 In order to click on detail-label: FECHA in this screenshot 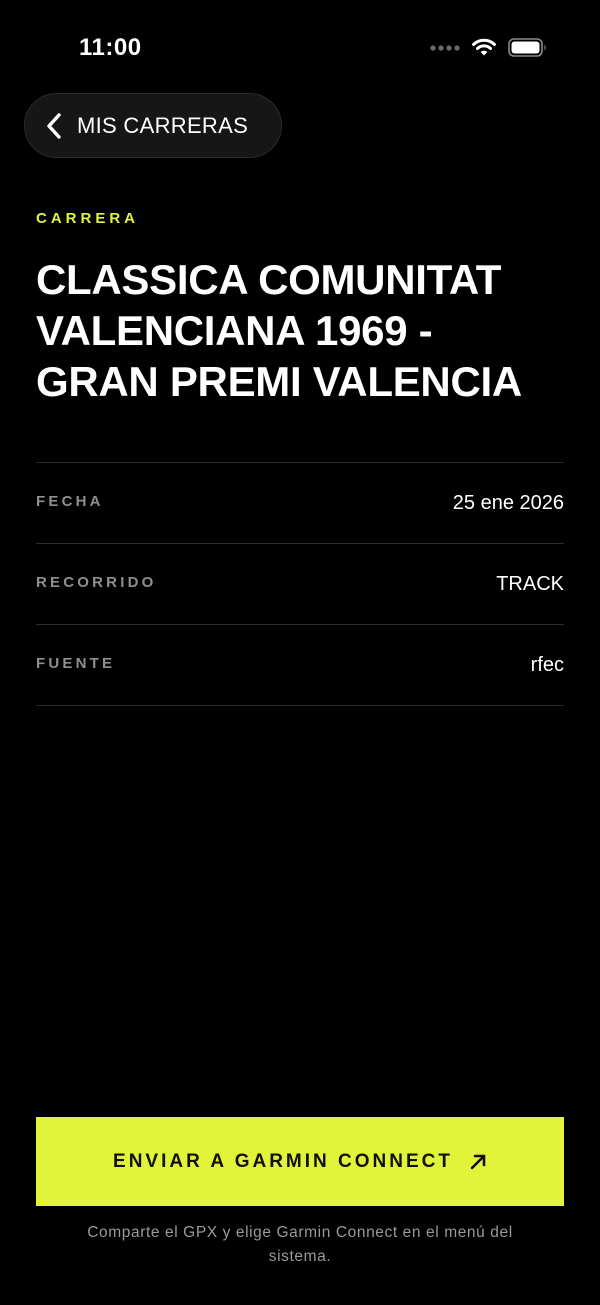, I will do `click(70, 501)`.